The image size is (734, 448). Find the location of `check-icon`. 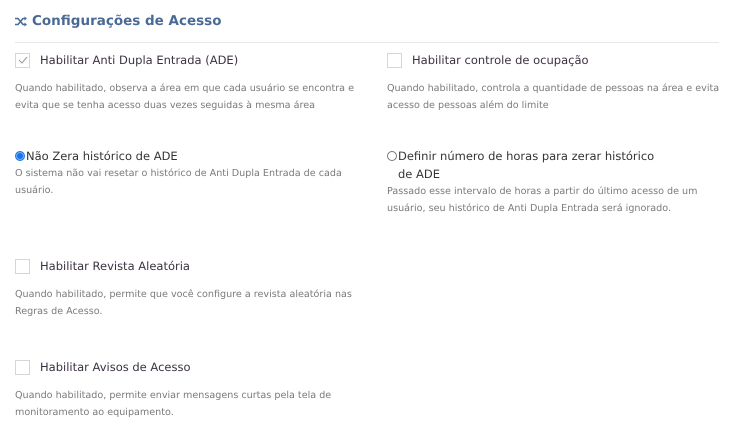

check-icon is located at coordinates (23, 60).